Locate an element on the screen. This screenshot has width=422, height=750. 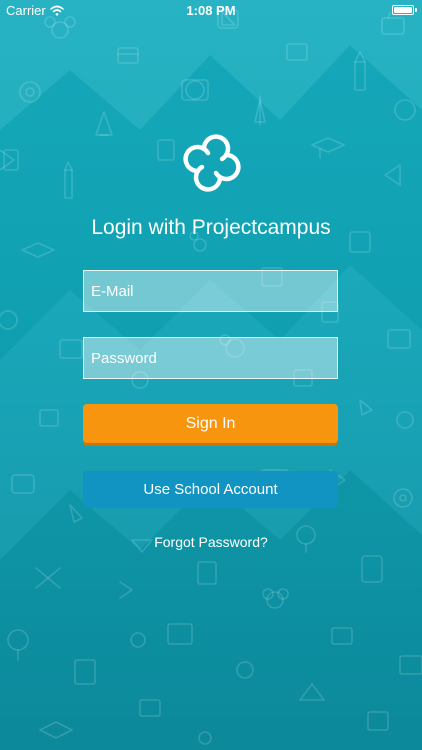
status-time: 1:08 PM is located at coordinates (211, 10).